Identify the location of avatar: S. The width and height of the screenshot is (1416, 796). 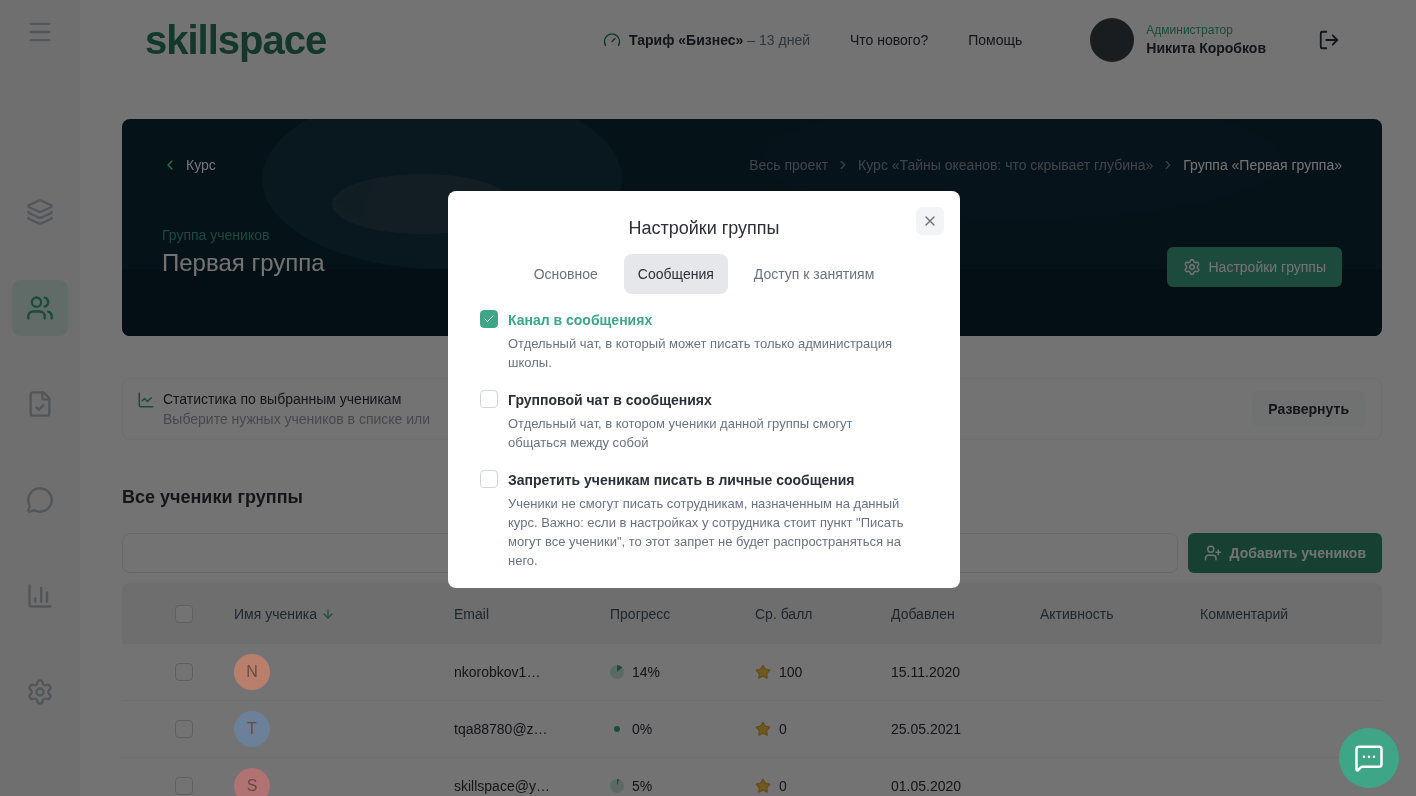
(252, 782).